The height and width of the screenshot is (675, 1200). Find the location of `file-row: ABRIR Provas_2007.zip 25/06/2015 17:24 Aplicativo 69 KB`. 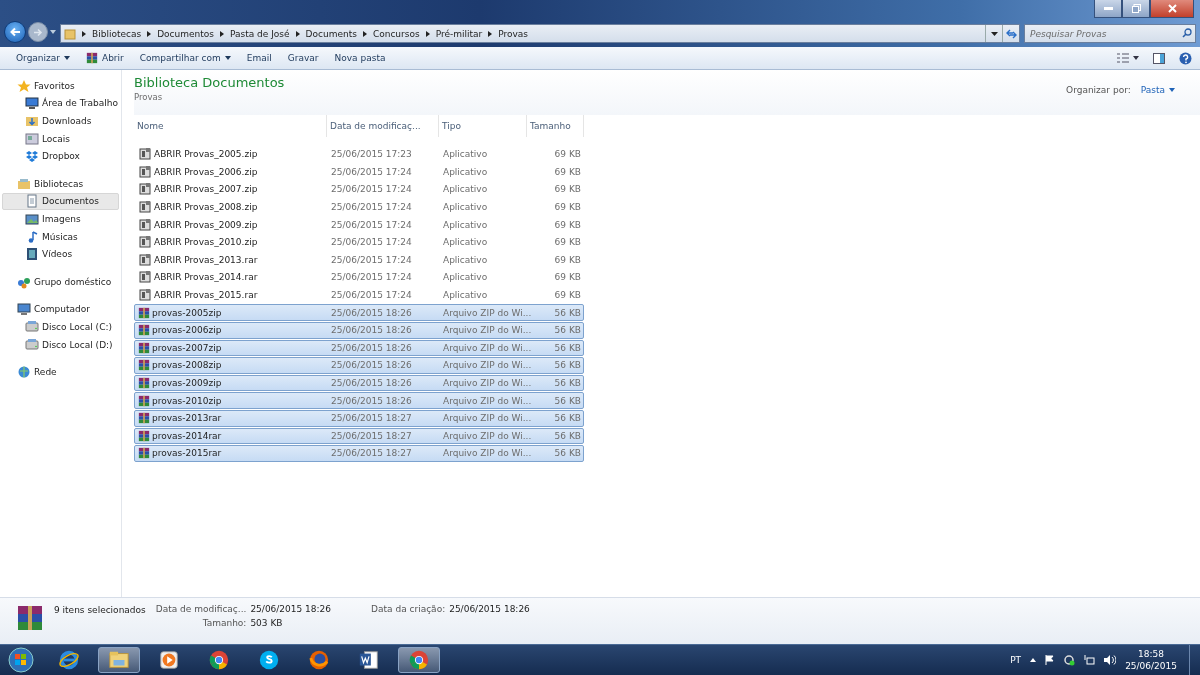

file-row: ABRIR Provas_2007.zip 25/06/2015 17:24 Aplicativo 69 KB is located at coordinates (359, 189).